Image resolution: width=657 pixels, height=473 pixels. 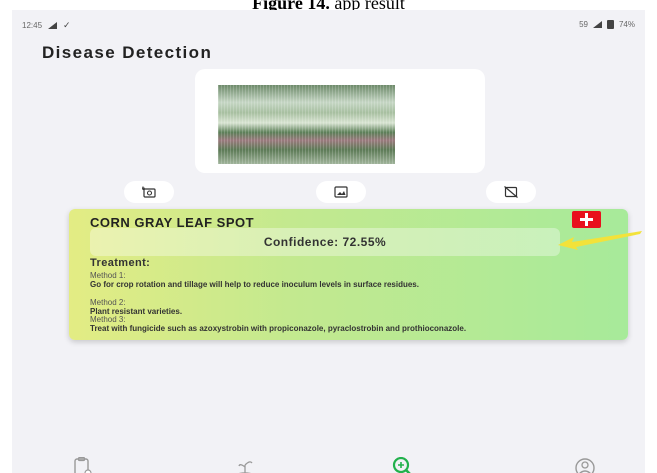 I want to click on profile-icon, so click(x=585, y=465).